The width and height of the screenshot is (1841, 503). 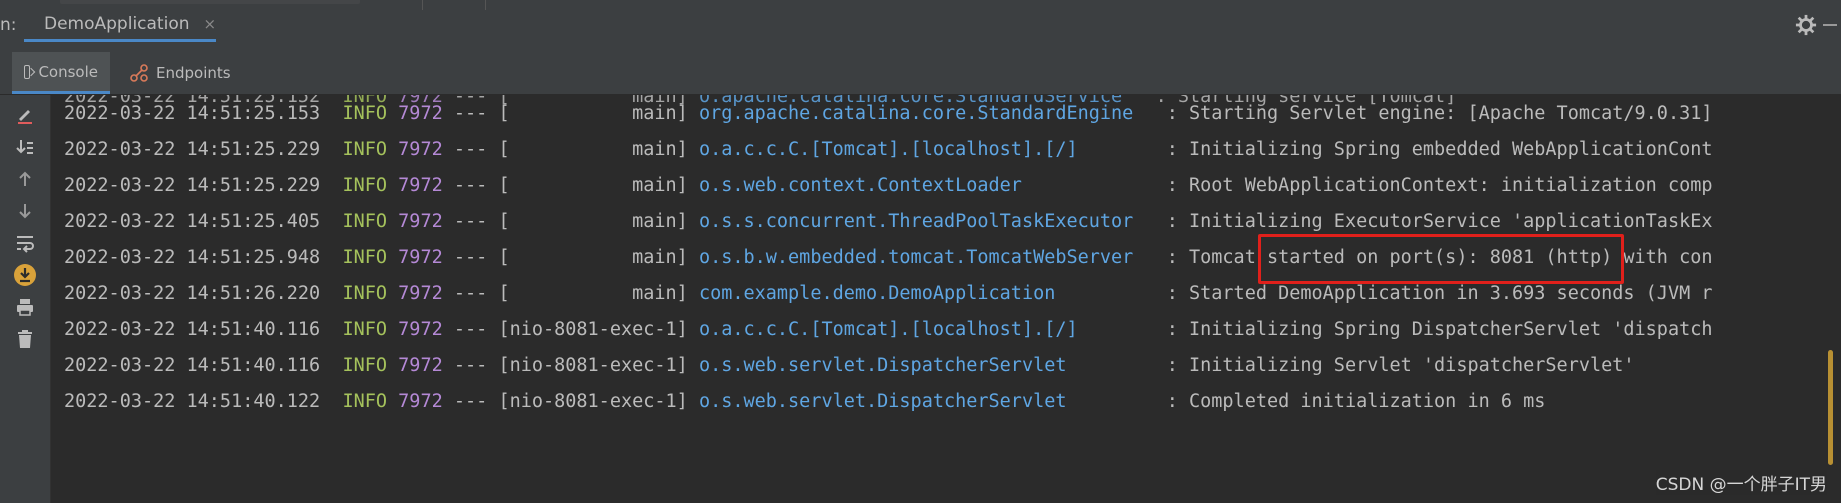 What do you see at coordinates (1830, 407) in the screenshot?
I see `vertical-scrollbar-thumb` at bounding box center [1830, 407].